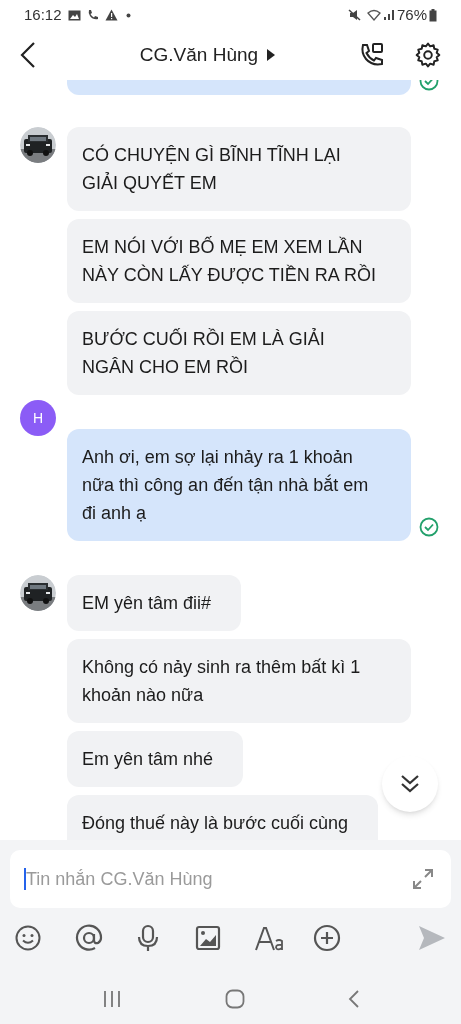 The width and height of the screenshot is (461, 1024). I want to click on phone-icon, so click(92, 15).